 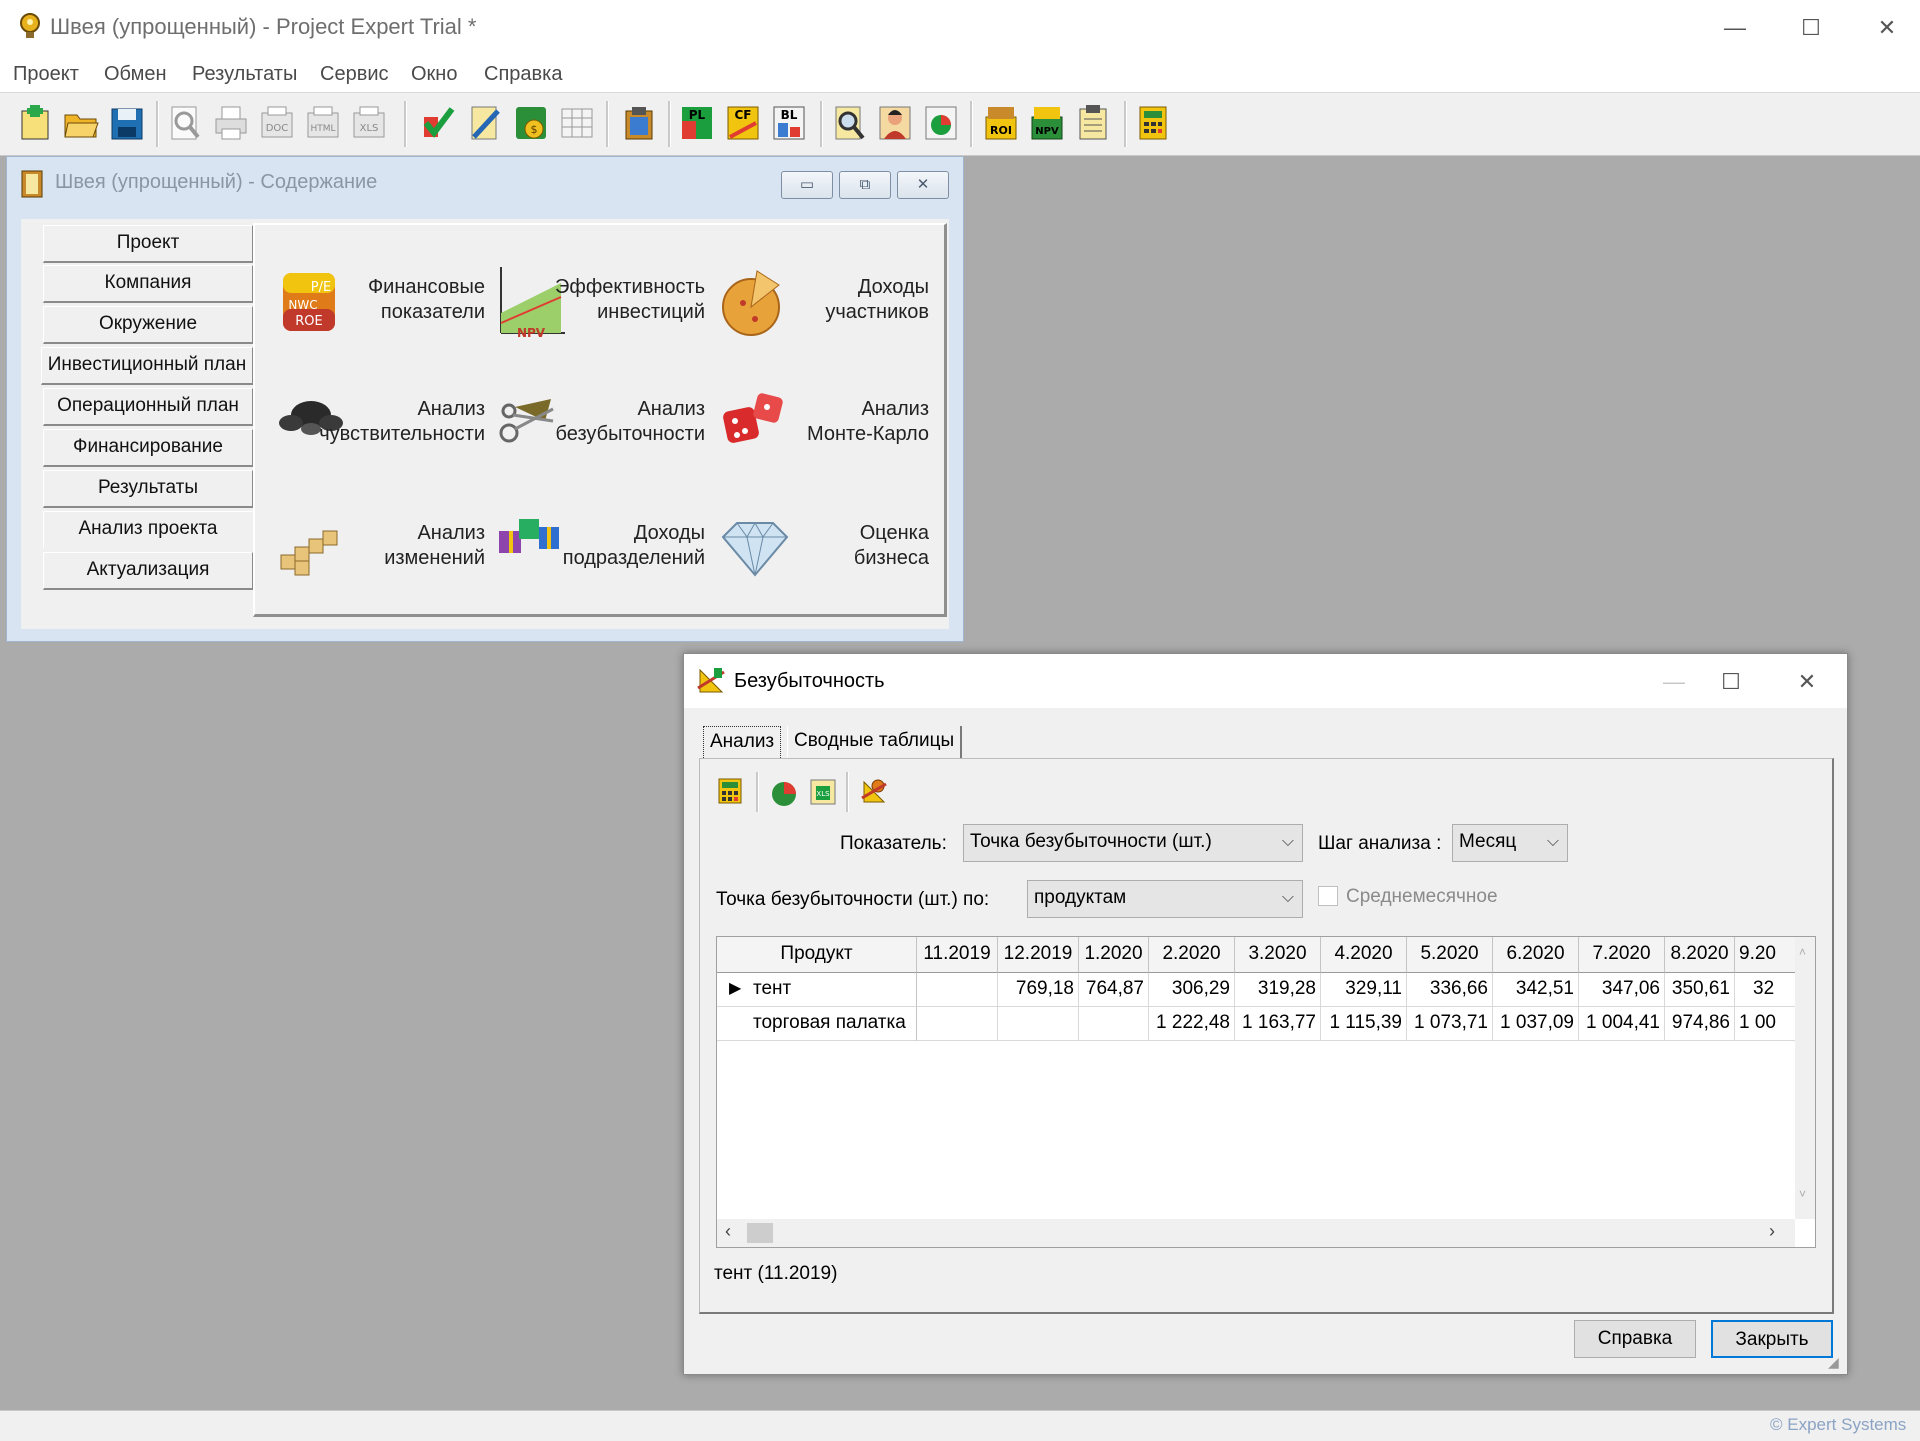 I want to click on chart-icon, so click(x=941, y=123).